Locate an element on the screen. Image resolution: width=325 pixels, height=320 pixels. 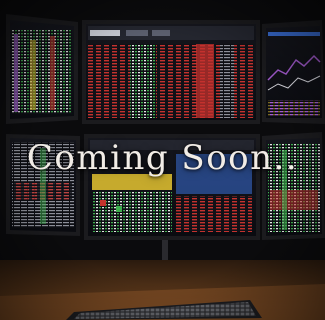
coming-soon-caption: Coming Soon.. is located at coordinates (162, 158).